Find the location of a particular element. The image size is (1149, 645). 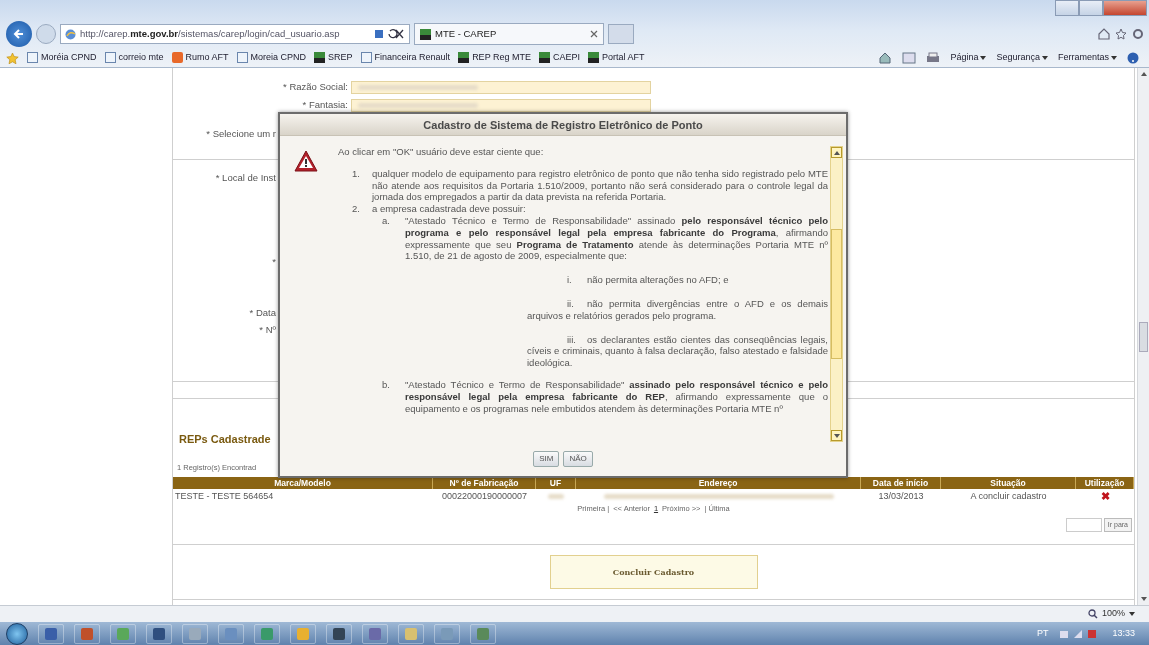

blurred-text is located at coordinates (556, 496).